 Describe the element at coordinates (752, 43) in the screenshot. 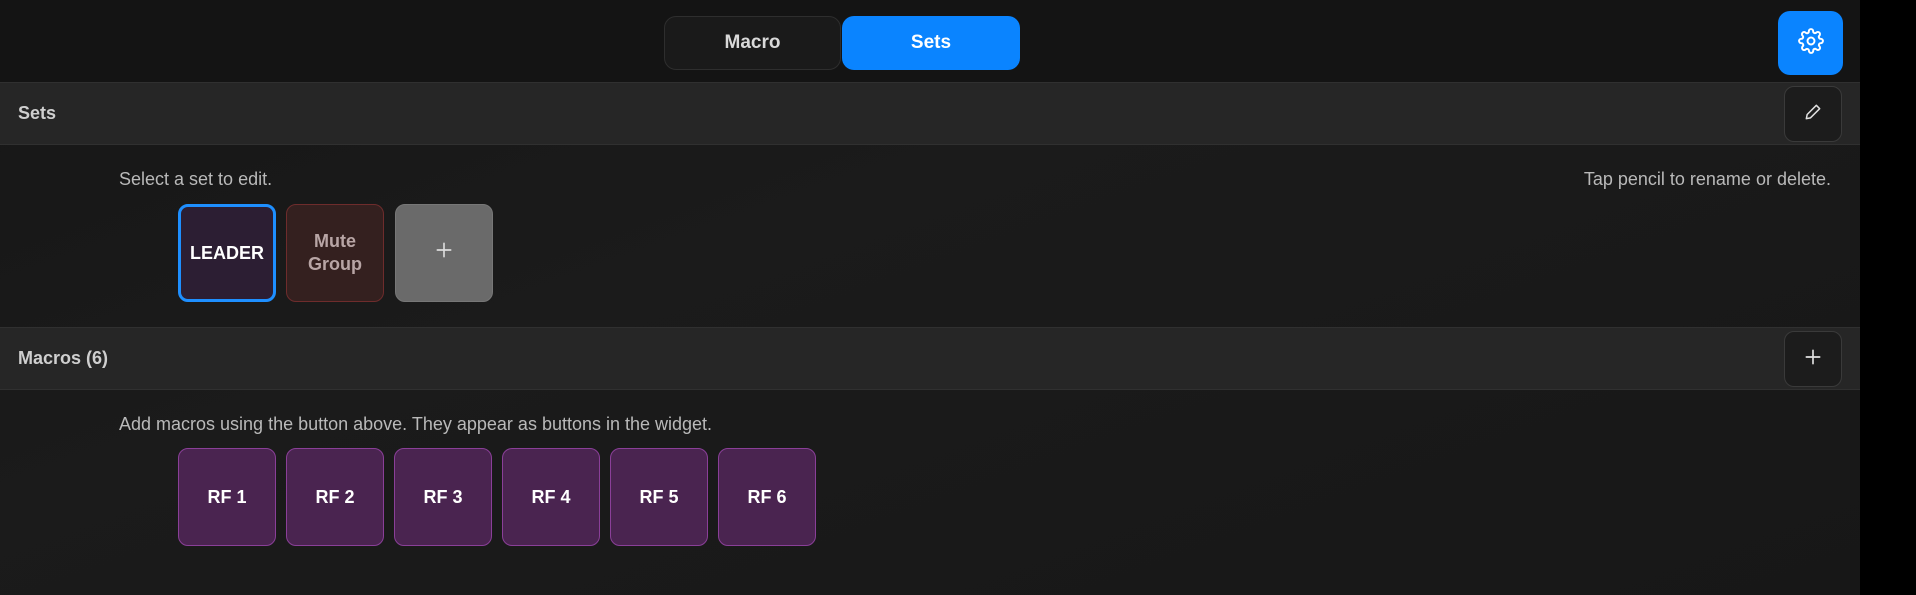

I see `tab-macro: Macro` at that location.